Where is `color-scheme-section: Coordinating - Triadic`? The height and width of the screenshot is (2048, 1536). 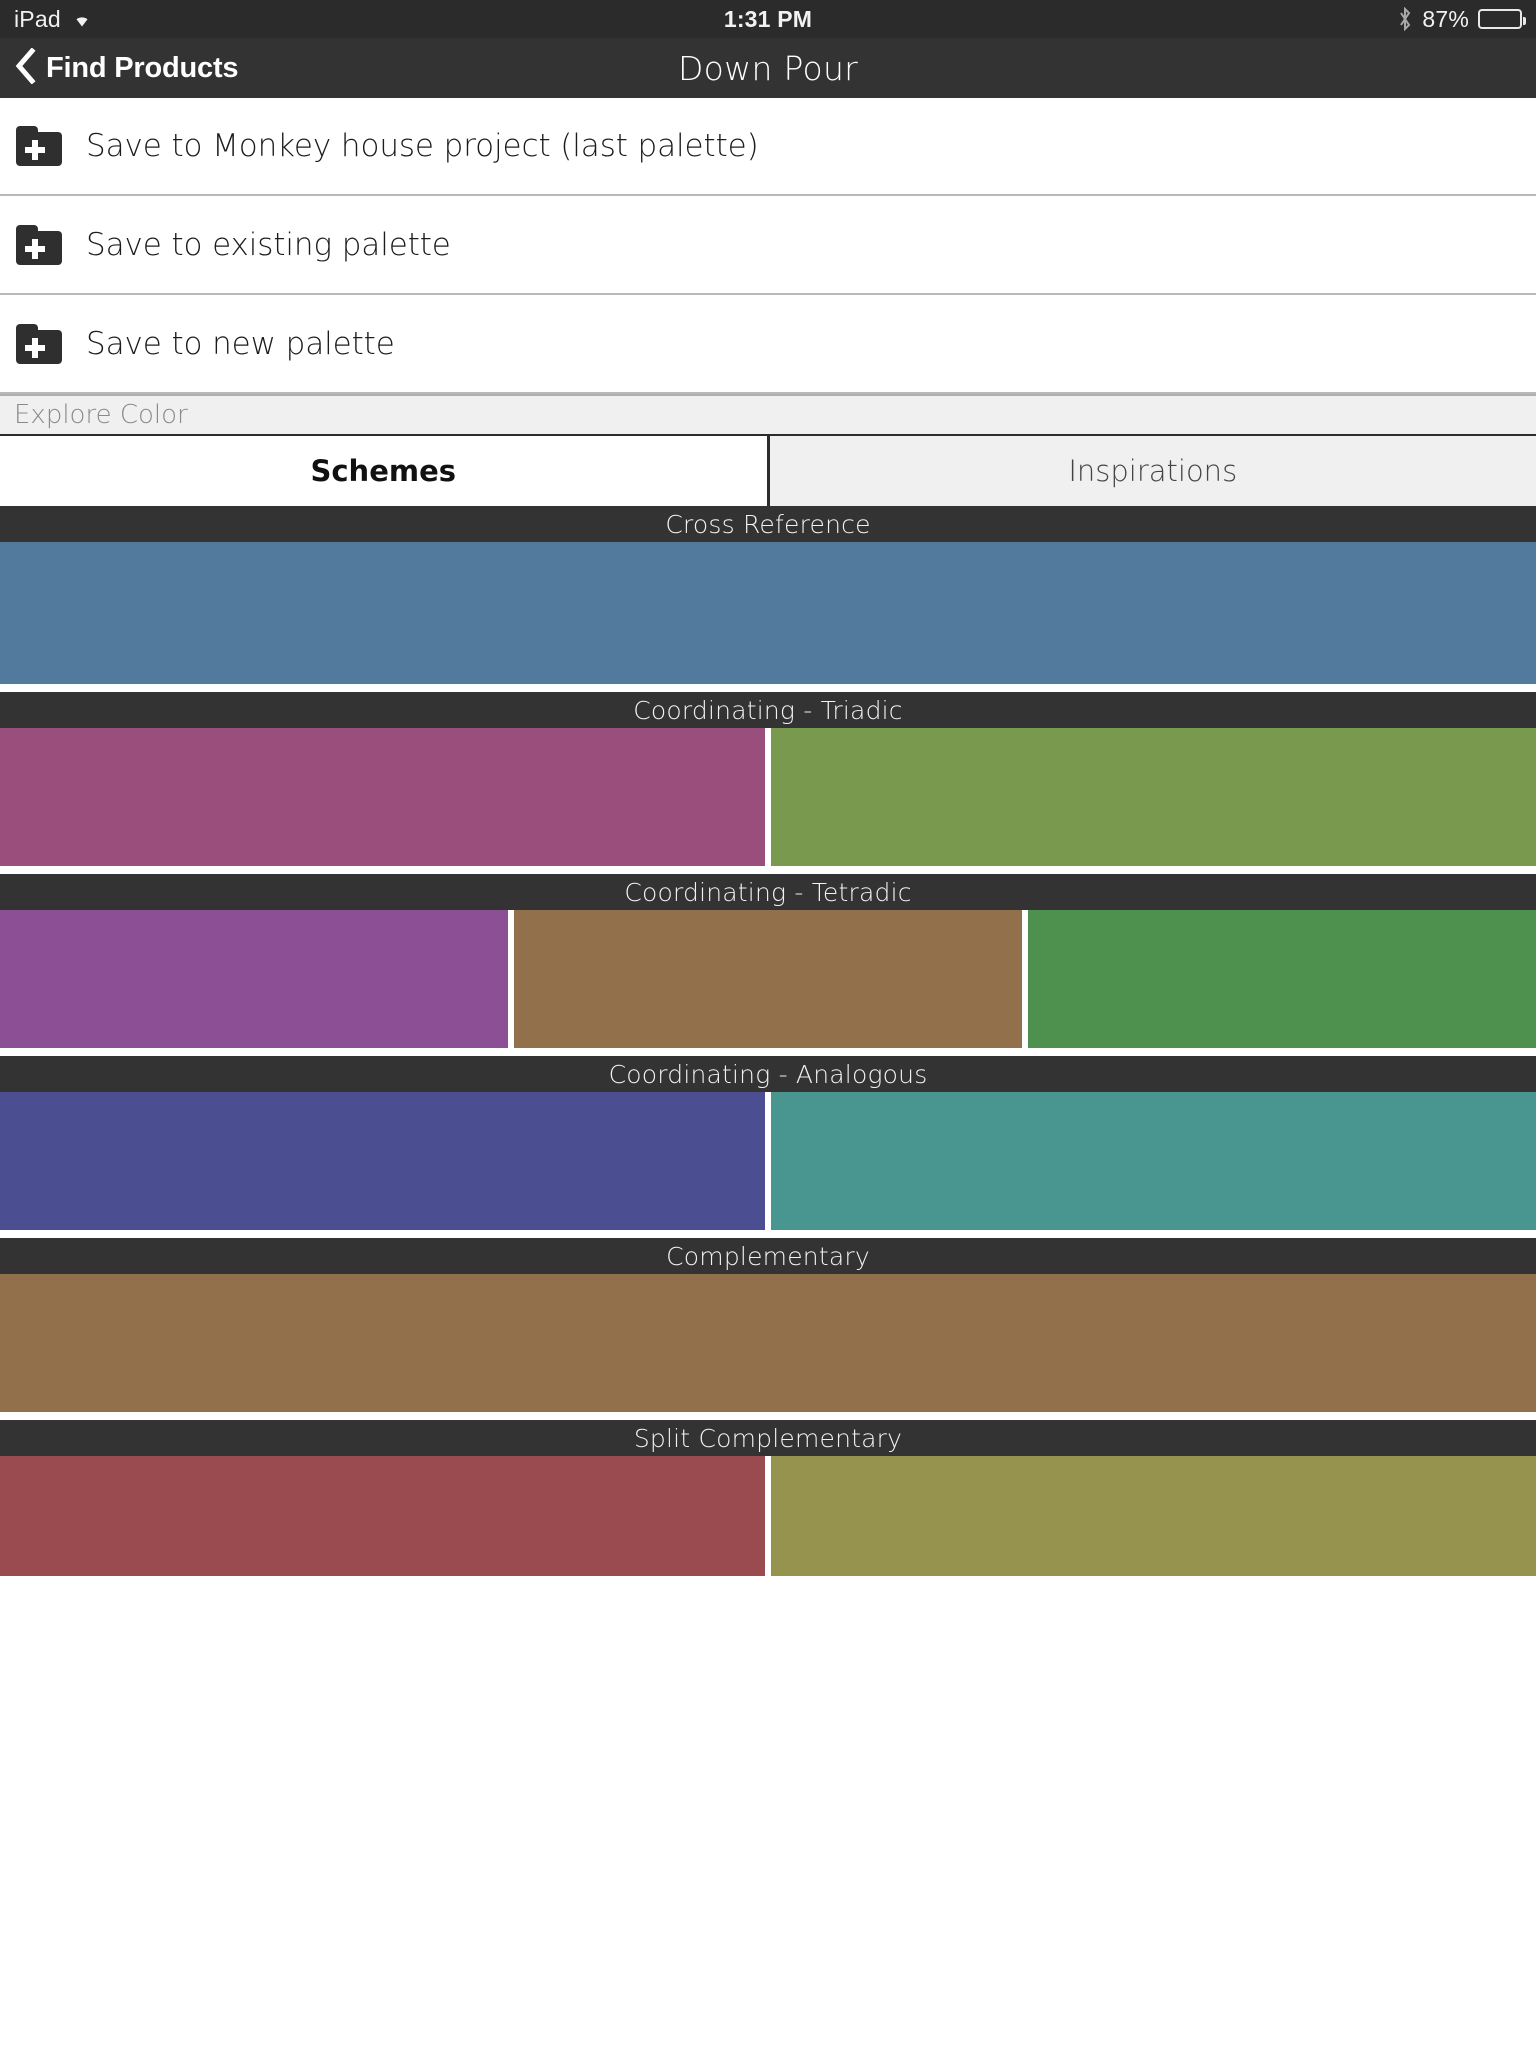
color-scheme-section: Coordinating - Triadic is located at coordinates (768, 783).